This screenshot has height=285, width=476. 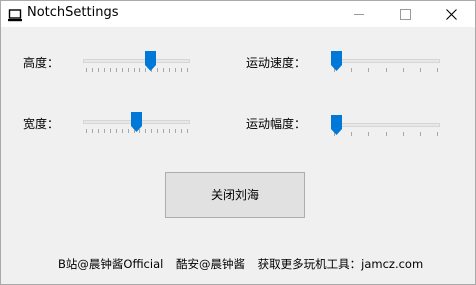 I want to click on footer-bilibili: B站@晨钟酱Official, so click(x=111, y=264).